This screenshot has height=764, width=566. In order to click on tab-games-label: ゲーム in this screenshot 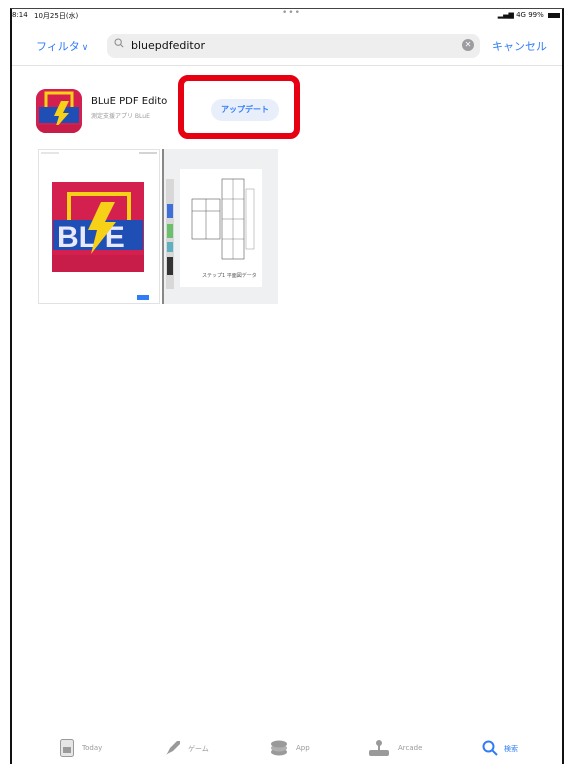, I will do `click(198, 749)`.